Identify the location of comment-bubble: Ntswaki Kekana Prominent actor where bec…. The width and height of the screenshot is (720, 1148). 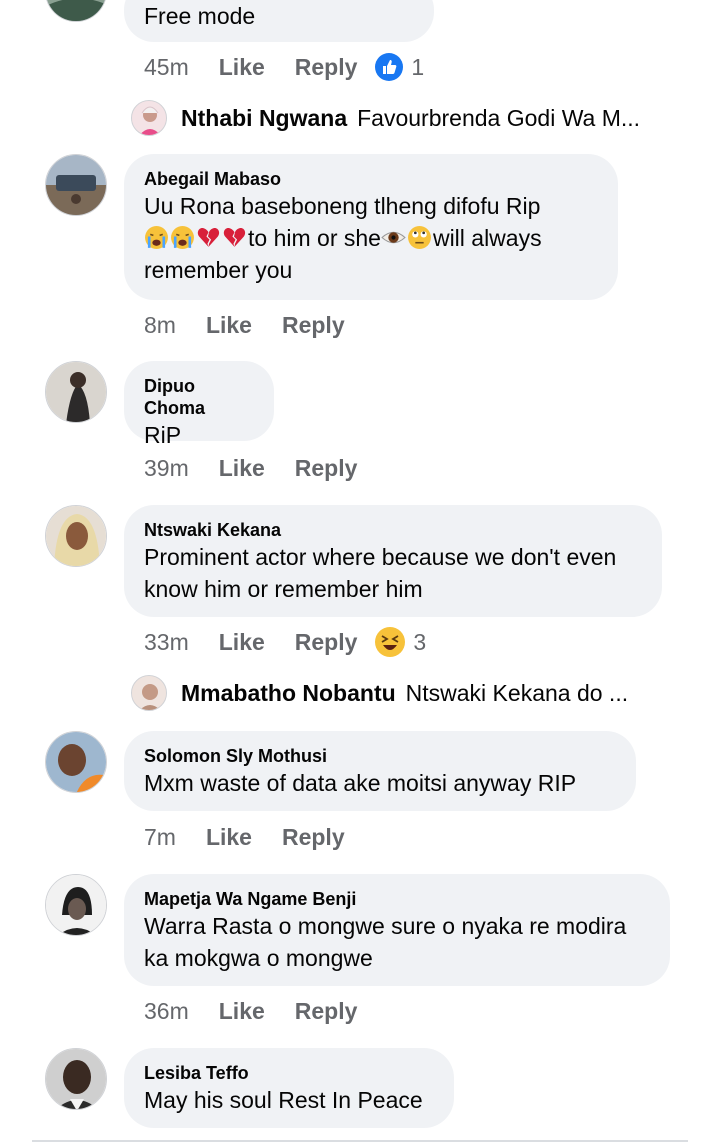
(393, 561).